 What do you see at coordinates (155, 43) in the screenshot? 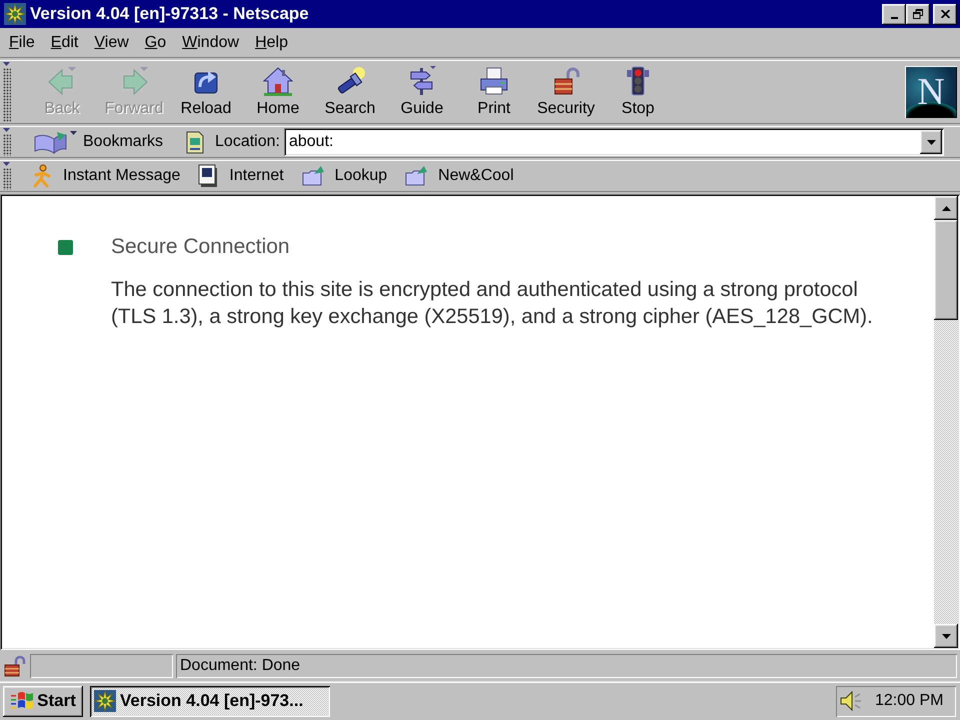
I see `menu-item: Go` at bounding box center [155, 43].